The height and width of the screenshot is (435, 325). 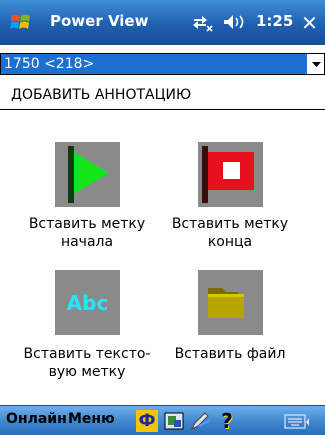 What do you see at coordinates (316, 64) in the screenshot?
I see `dropdown-arrow-icon` at bounding box center [316, 64].